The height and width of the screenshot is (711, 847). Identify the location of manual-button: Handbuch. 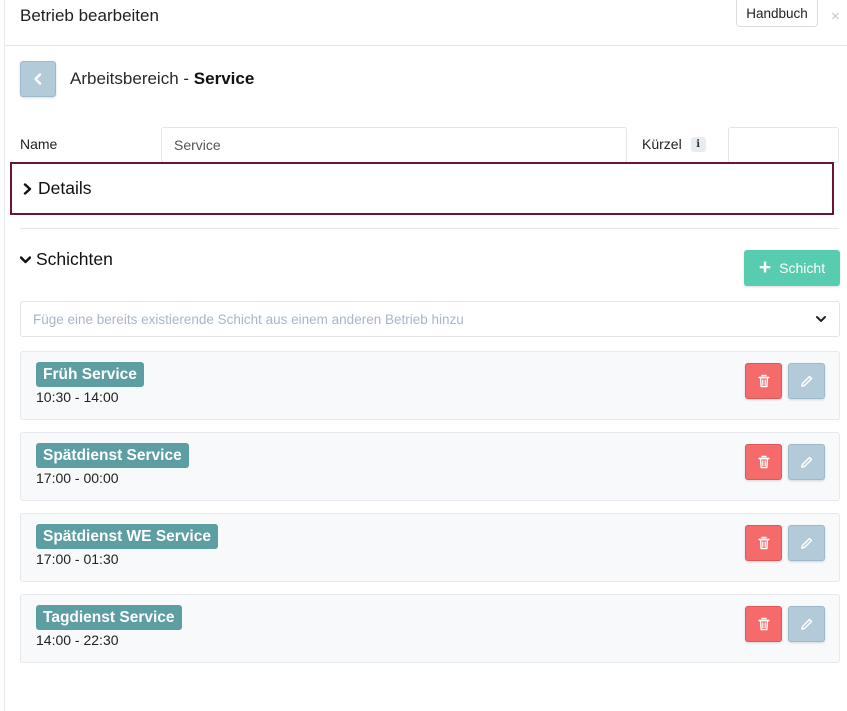
(777, 13).